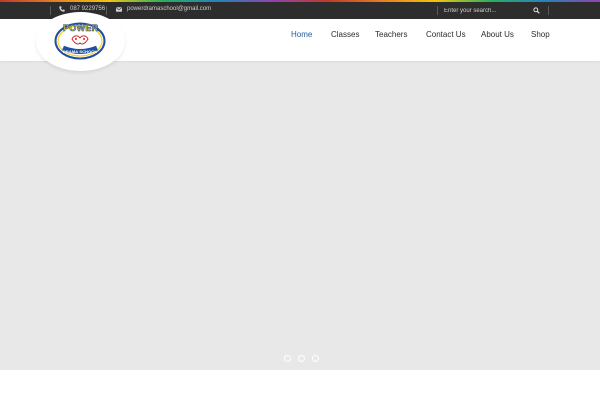 The width and height of the screenshot is (600, 400). I want to click on nav-home: Home, so click(301, 34).